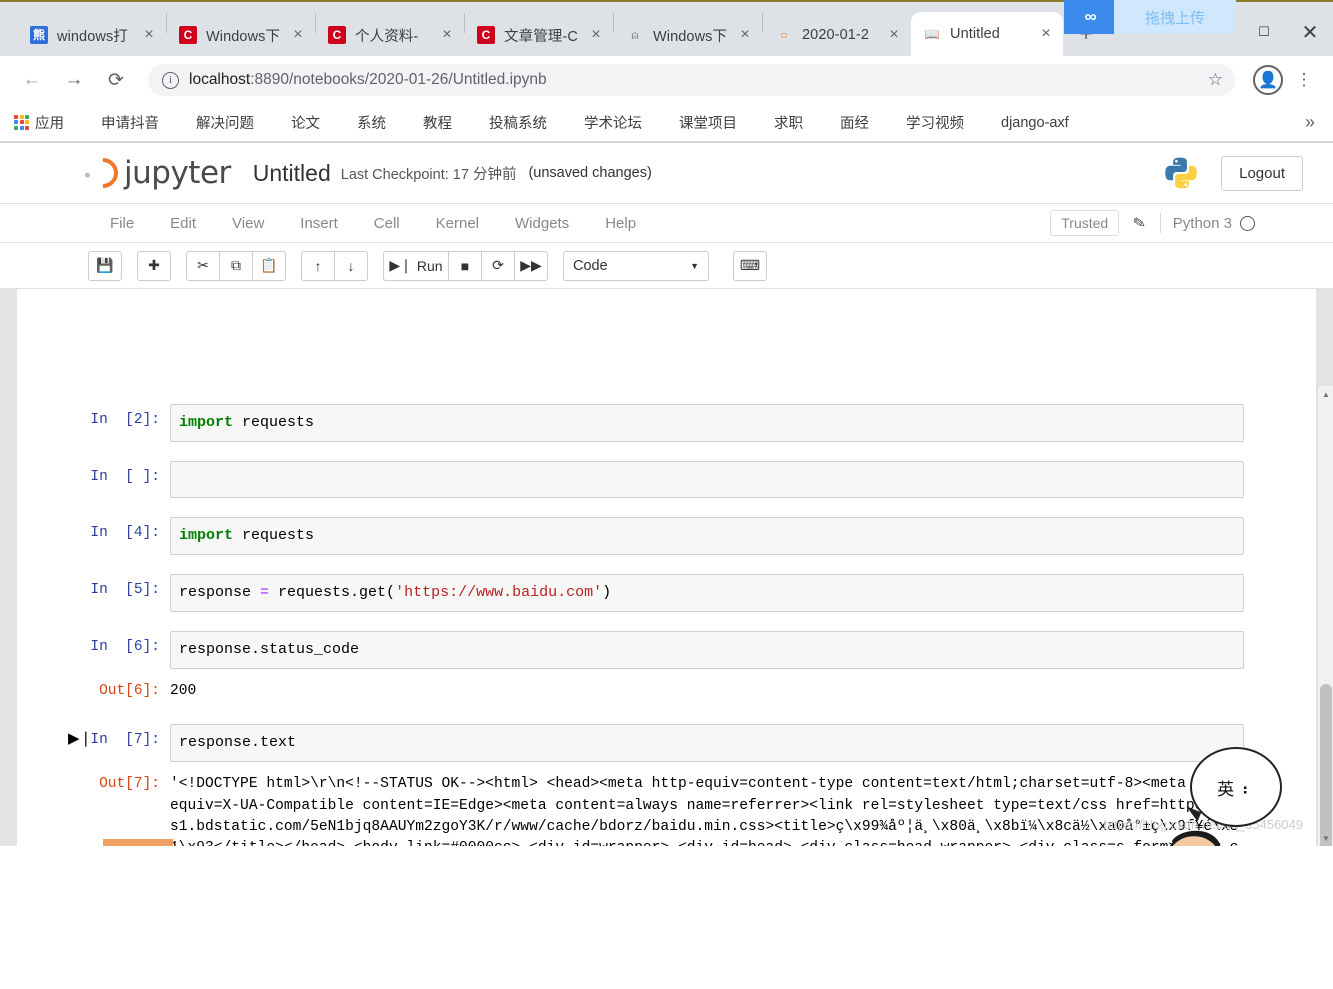 The height and width of the screenshot is (989, 1333). I want to click on move-cell-up-button: ↑, so click(318, 265).